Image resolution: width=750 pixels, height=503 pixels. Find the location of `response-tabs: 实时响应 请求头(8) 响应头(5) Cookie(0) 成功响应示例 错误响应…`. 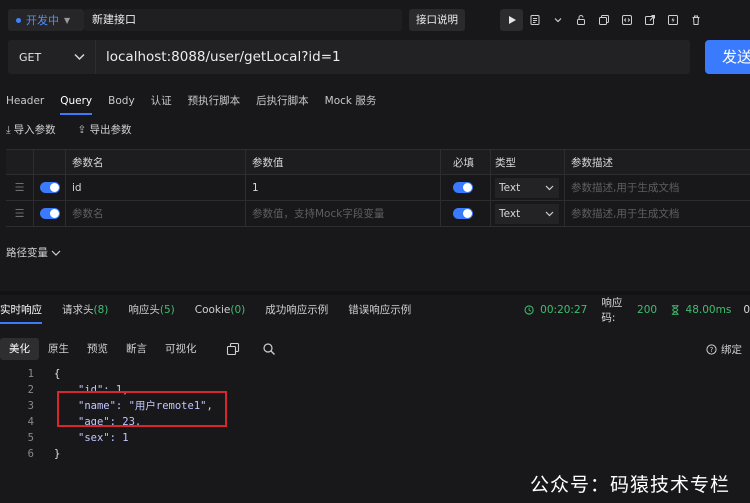

response-tabs: 实时响应 请求头(8) 响应头(5) Cookie(0) 成功响应示例 错误响应… is located at coordinates (210, 310).